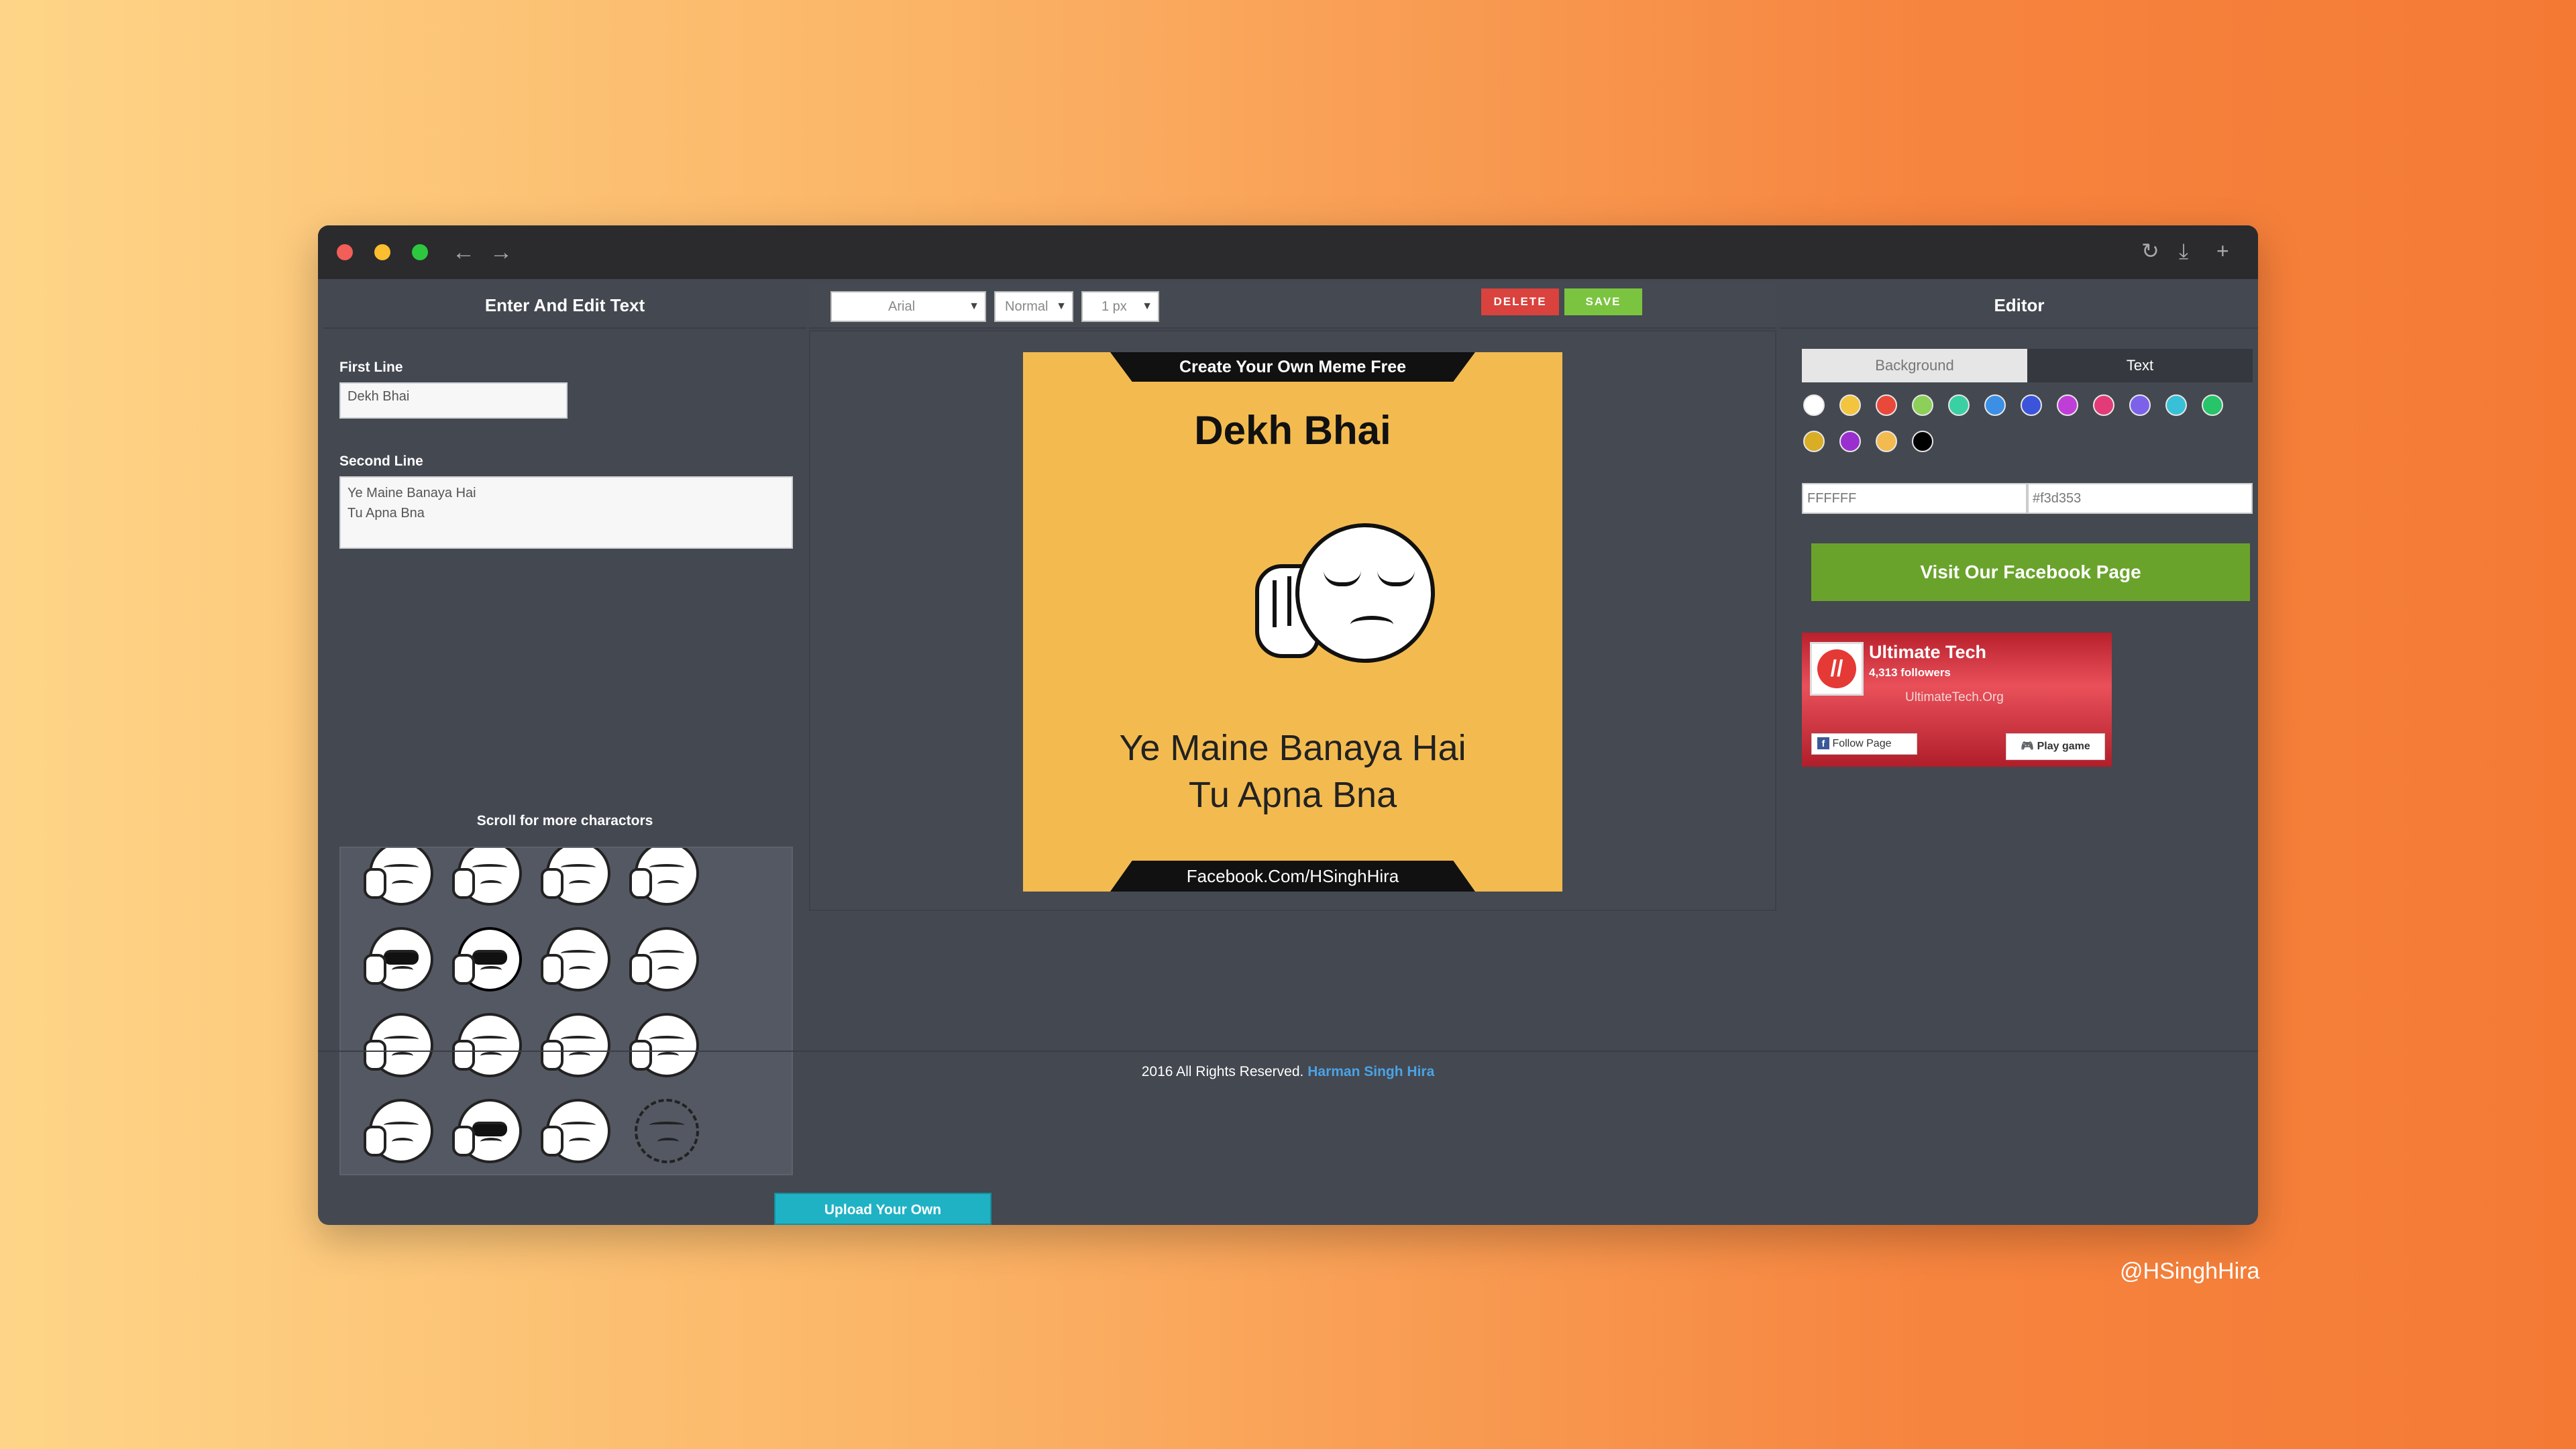 The height and width of the screenshot is (1449, 2576). I want to click on page-url: UltimateTech.Org, so click(1954, 697).